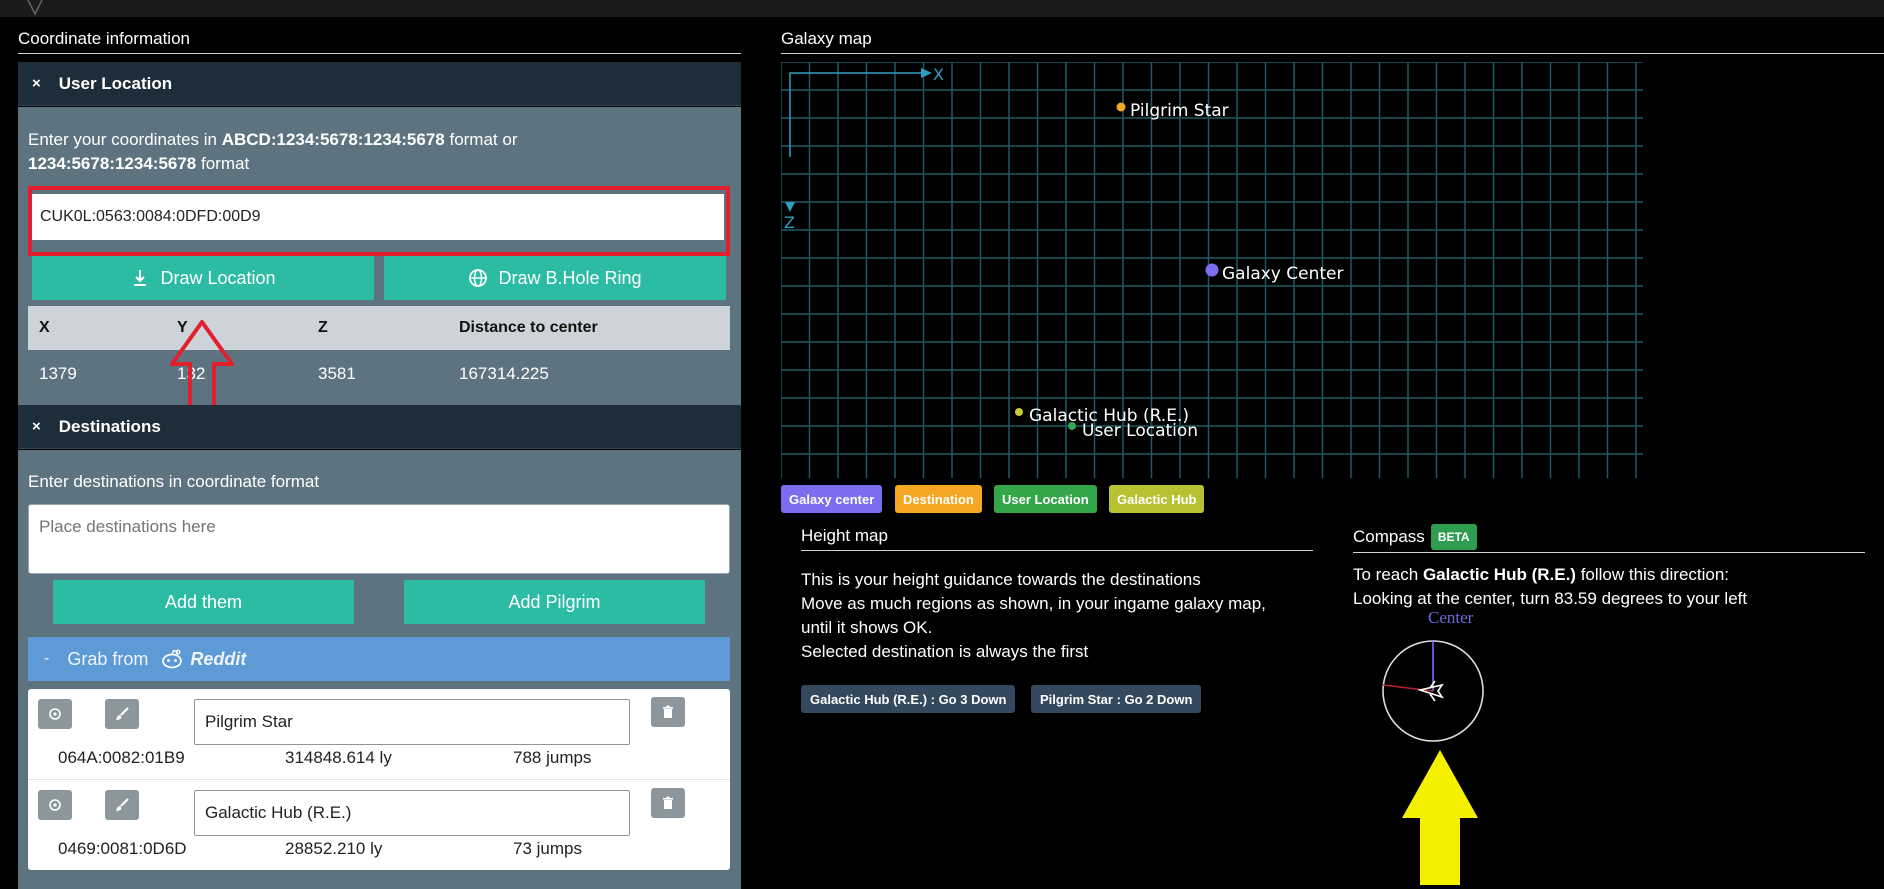 The image size is (1884, 889). What do you see at coordinates (174, 481) in the screenshot?
I see `destinations-instructions: Enter destinations in coordinate format` at bounding box center [174, 481].